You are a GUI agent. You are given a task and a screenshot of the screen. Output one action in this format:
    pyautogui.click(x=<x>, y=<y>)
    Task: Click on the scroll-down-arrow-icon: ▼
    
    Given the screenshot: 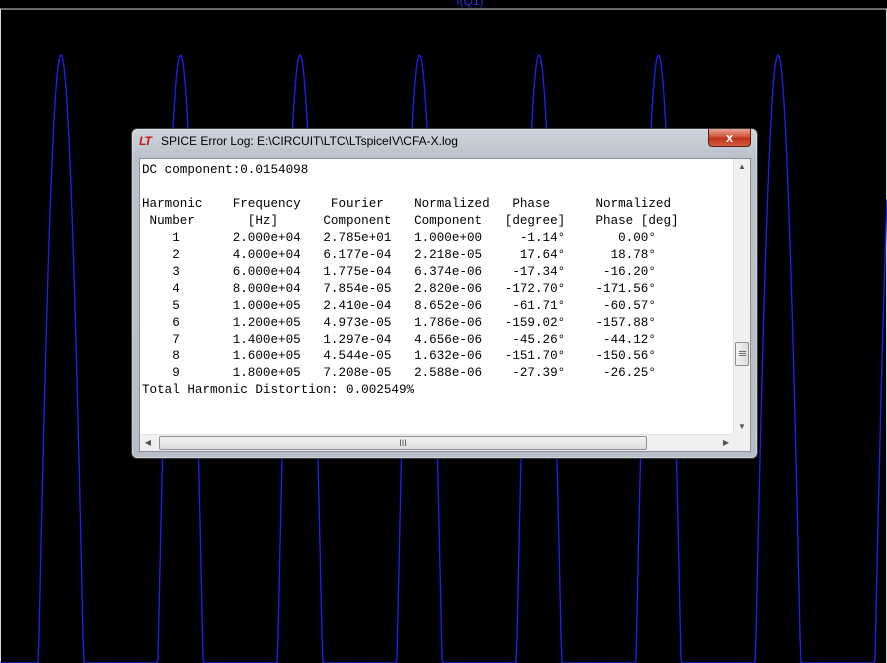 What is the action you would take?
    pyautogui.click(x=742, y=427)
    